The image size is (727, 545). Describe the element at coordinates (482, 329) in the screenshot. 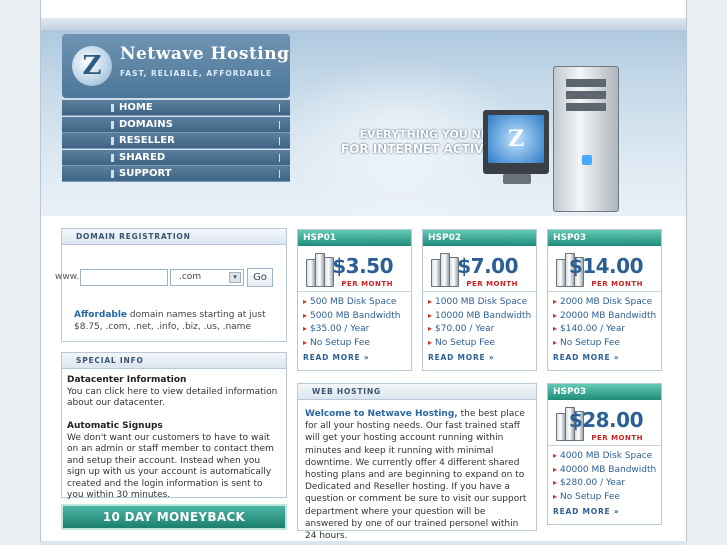

I see `feature-item: $70.00 / Year` at that location.